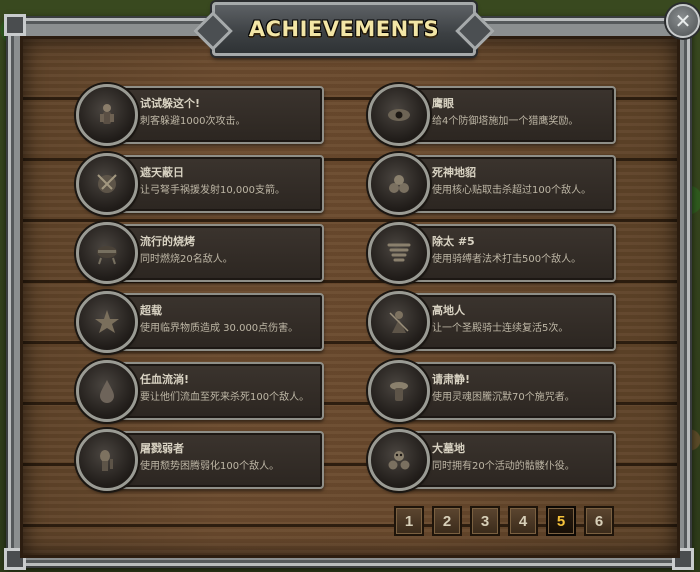  I want to click on achievement-name: 屠戮弱者, so click(162, 448).